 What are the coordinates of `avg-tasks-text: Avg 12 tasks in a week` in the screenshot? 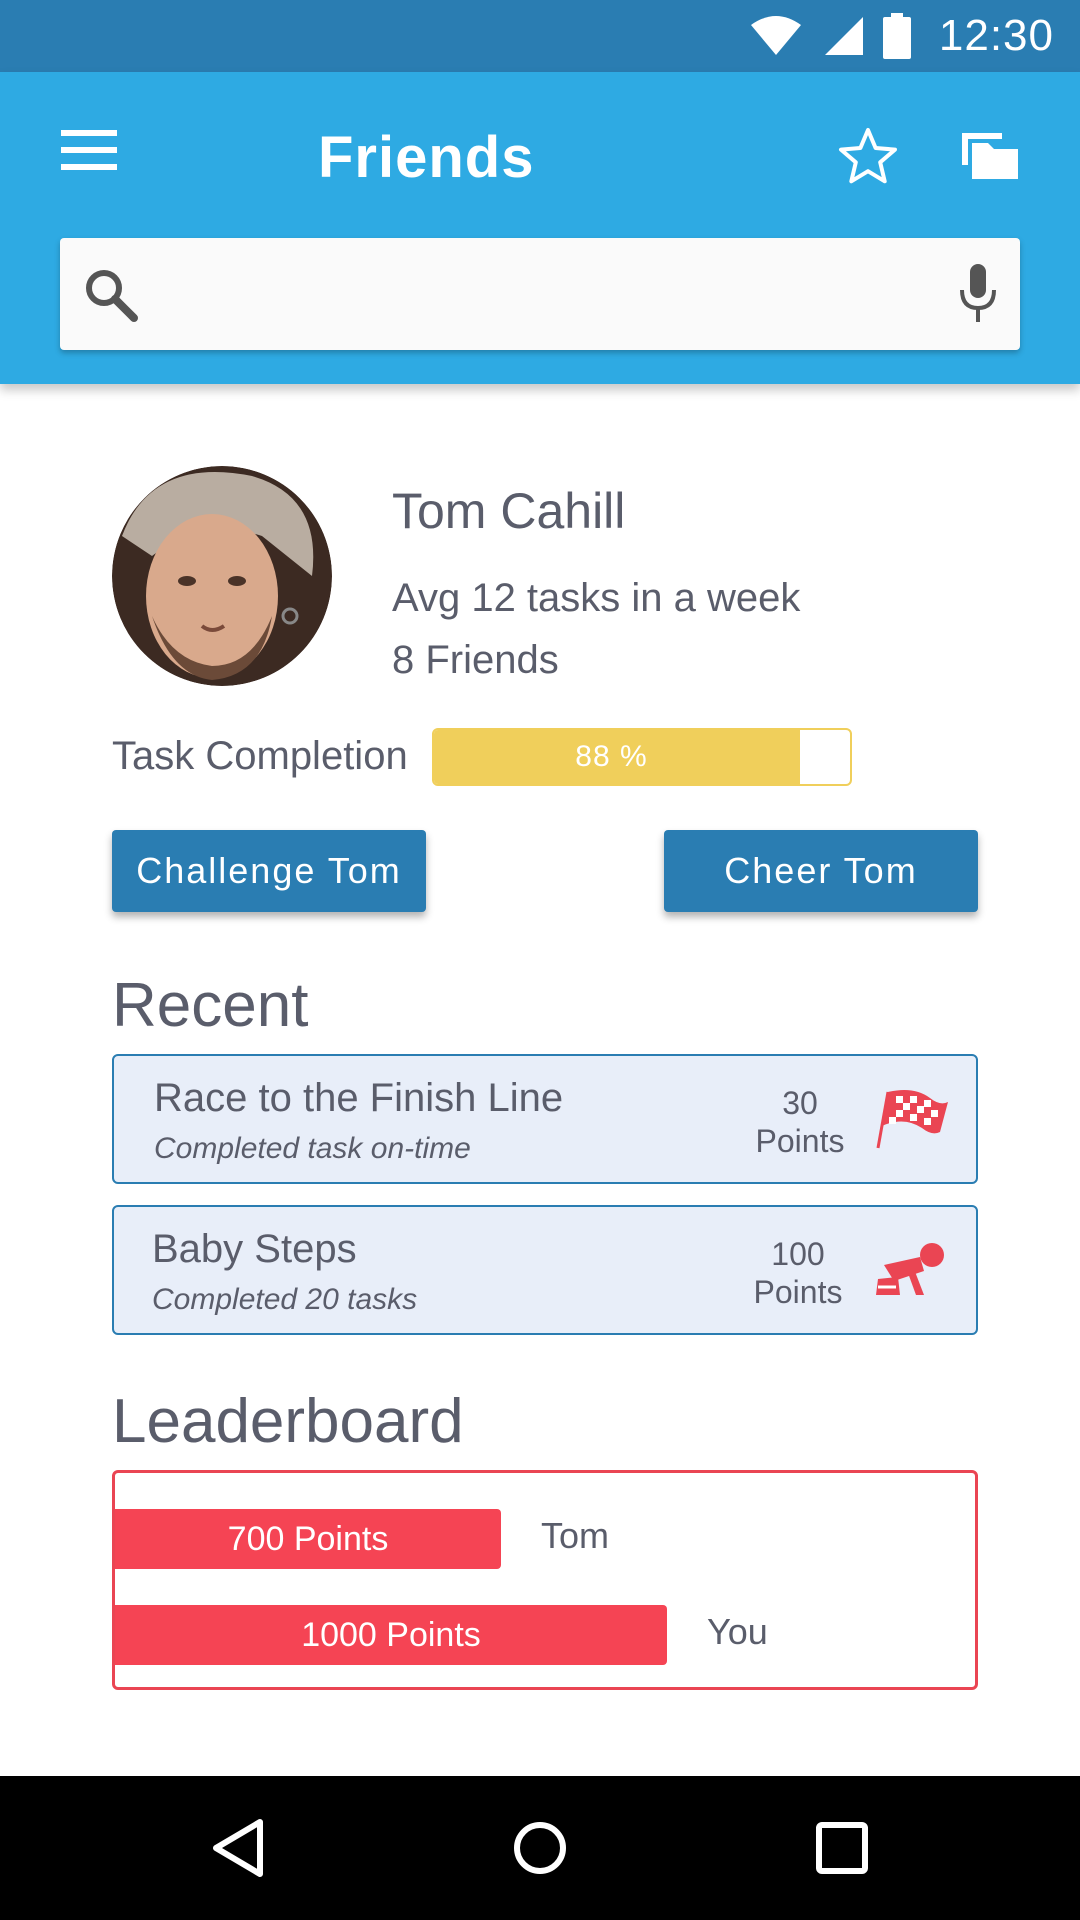 It's located at (596, 598).